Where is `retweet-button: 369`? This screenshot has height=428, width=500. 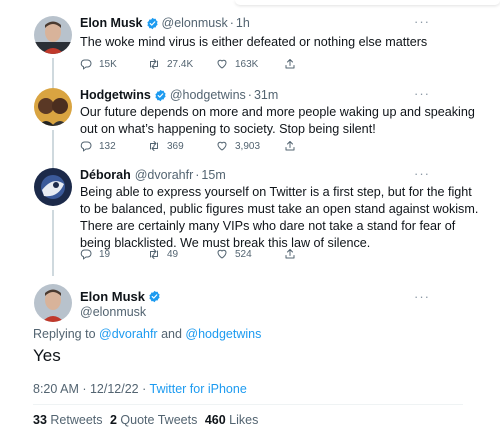
retweet-button: 369 is located at coordinates (182, 146).